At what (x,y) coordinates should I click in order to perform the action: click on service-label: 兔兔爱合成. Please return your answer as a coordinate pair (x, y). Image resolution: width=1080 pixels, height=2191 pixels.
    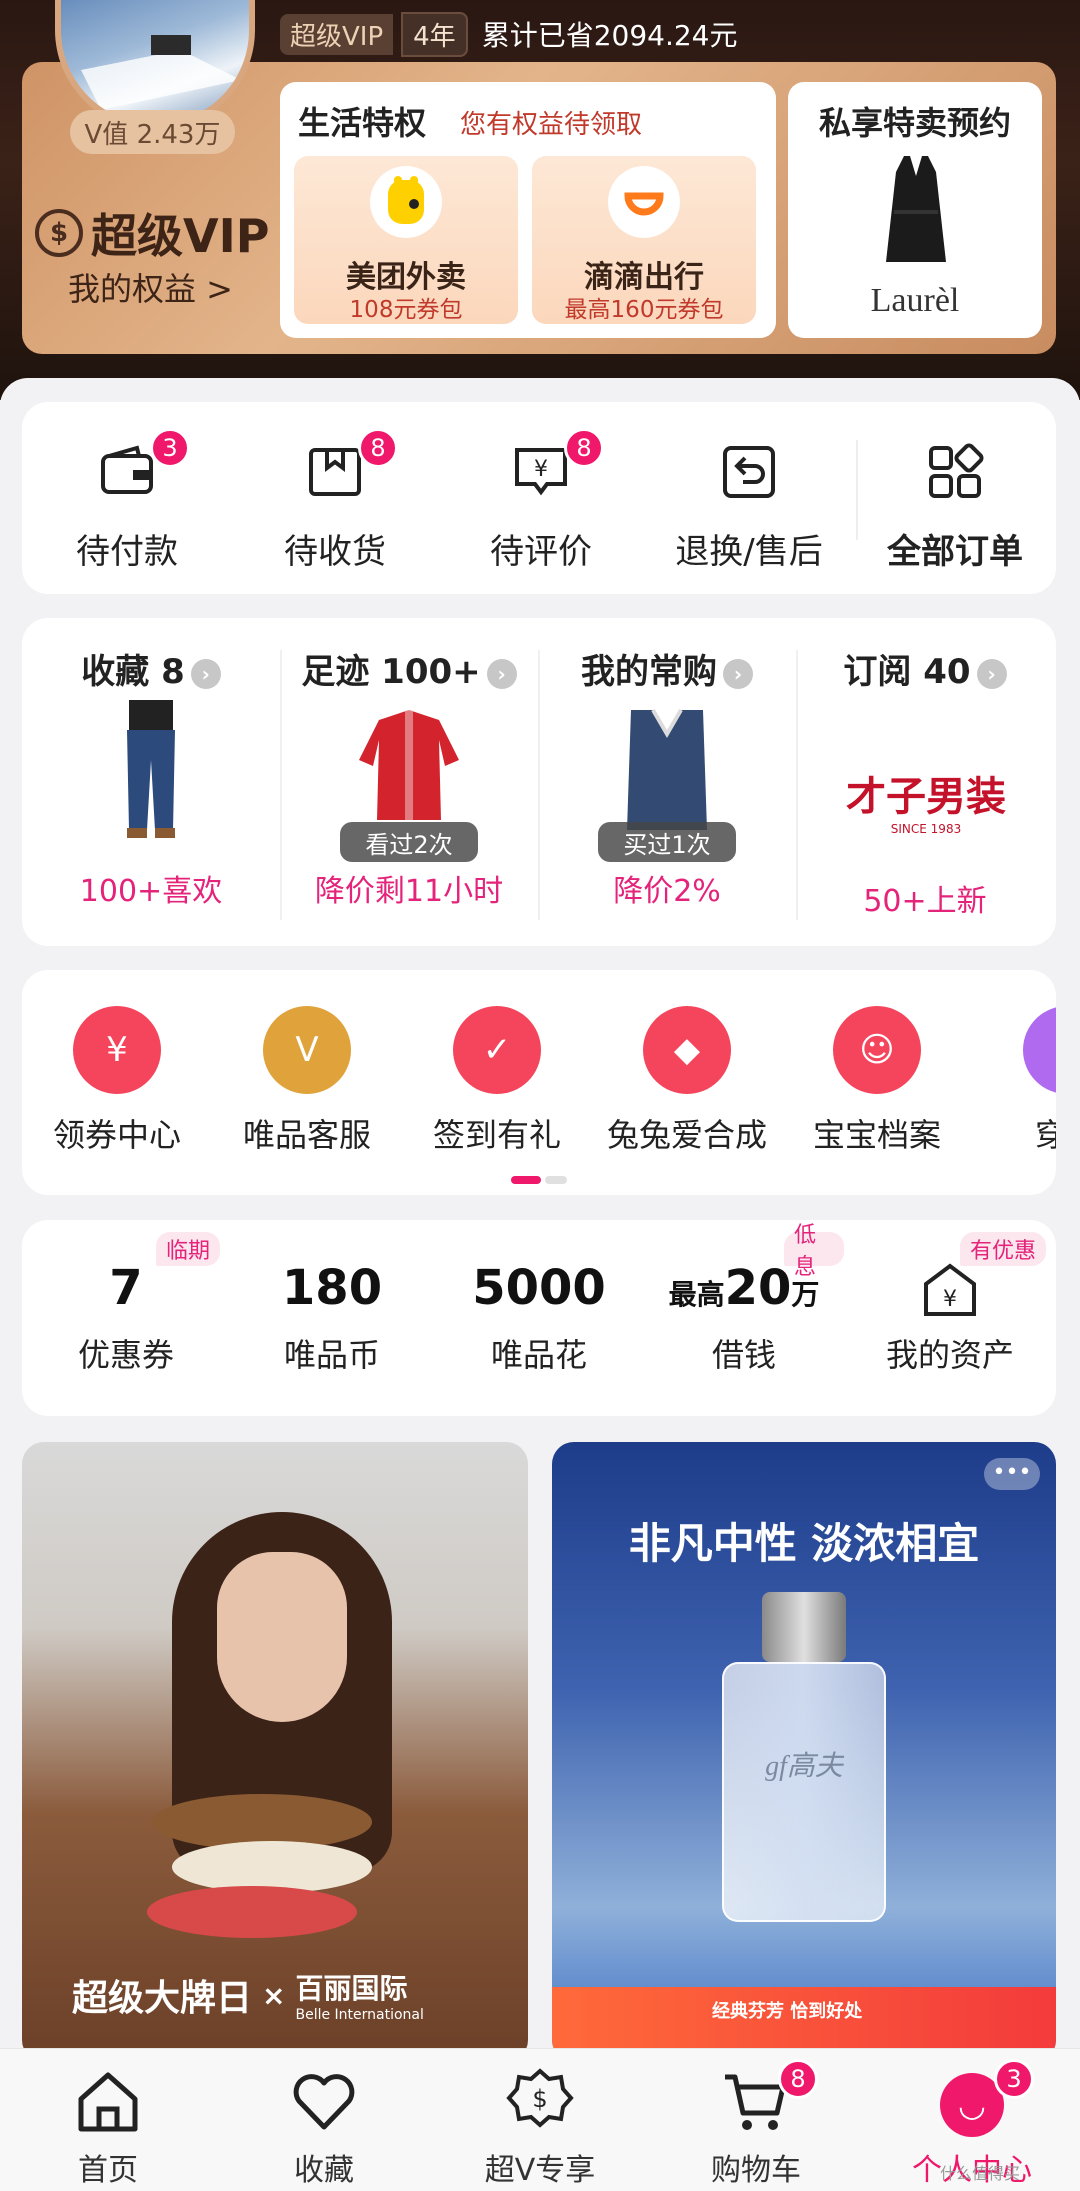
    Looking at the image, I should click on (686, 1135).